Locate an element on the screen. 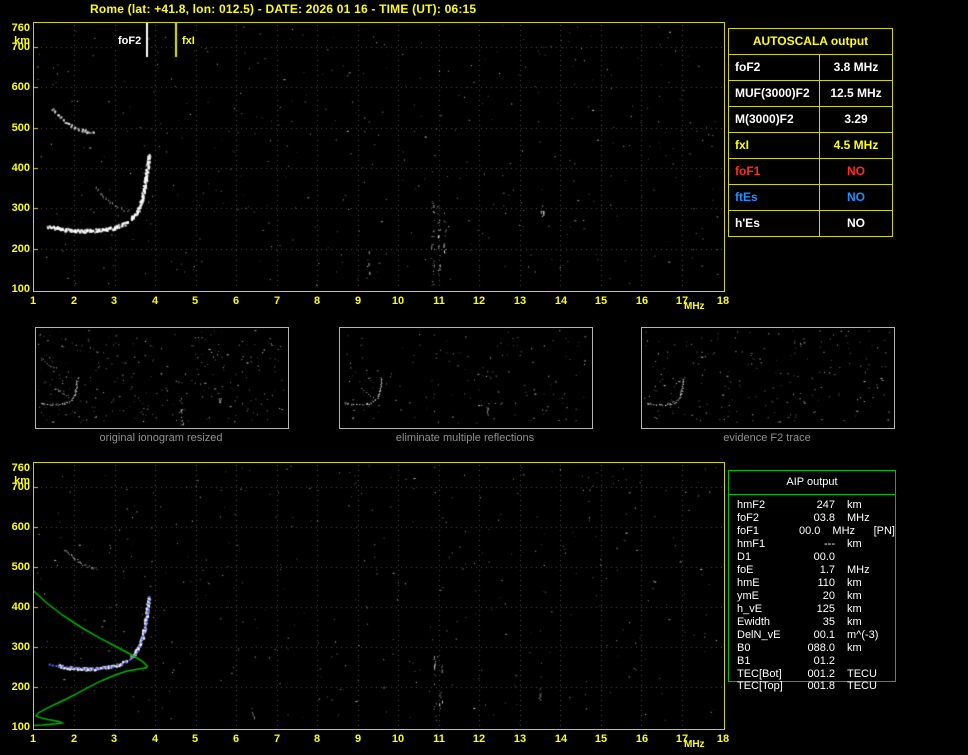 Image resolution: width=968 pixels, height=755 pixels. aip-param-value: 110 is located at coordinates (826, 583).